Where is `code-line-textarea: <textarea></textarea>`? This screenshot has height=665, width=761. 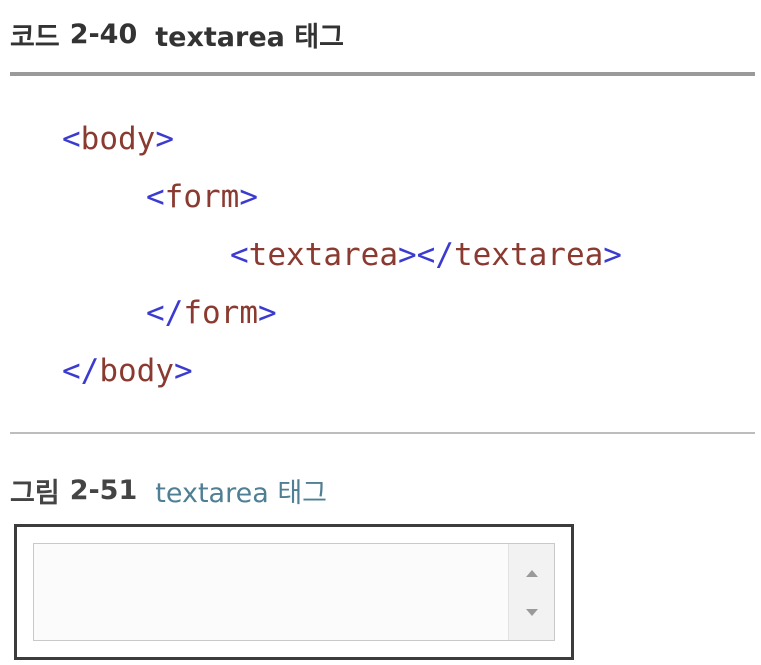
code-line-textarea: <textarea></textarea> is located at coordinates (402, 255).